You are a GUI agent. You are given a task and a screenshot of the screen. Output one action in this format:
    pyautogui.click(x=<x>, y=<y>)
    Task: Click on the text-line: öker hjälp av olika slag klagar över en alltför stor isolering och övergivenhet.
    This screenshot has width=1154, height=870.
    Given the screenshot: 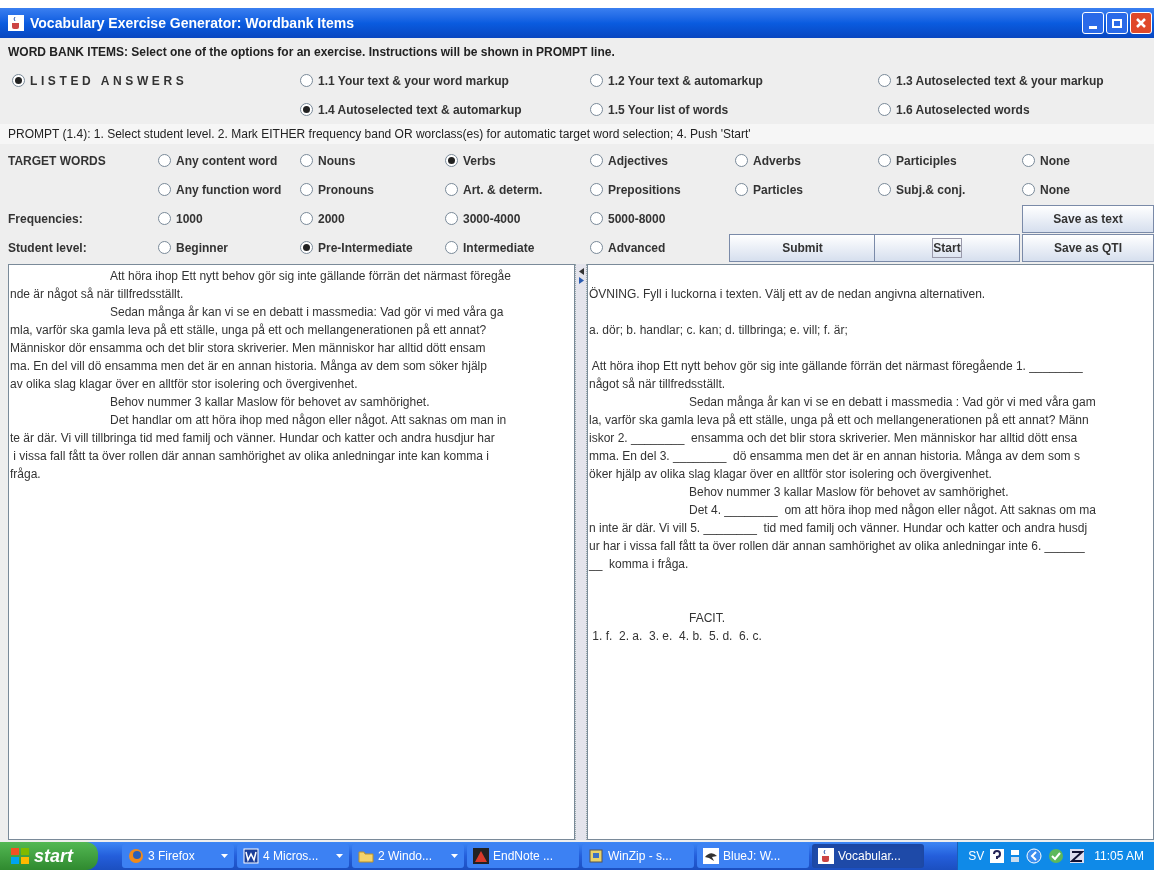 What is the action you would take?
    pyautogui.click(x=790, y=474)
    